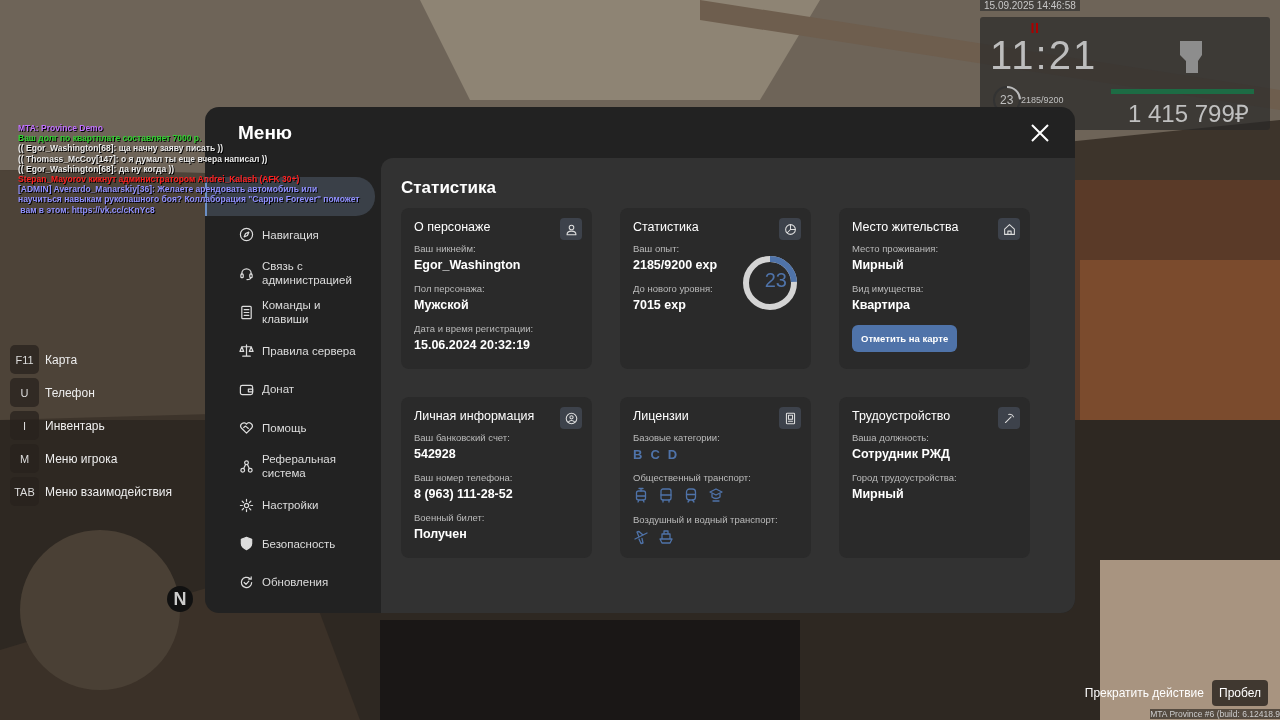  I want to click on field-label: До нового уровня:, so click(673, 288).